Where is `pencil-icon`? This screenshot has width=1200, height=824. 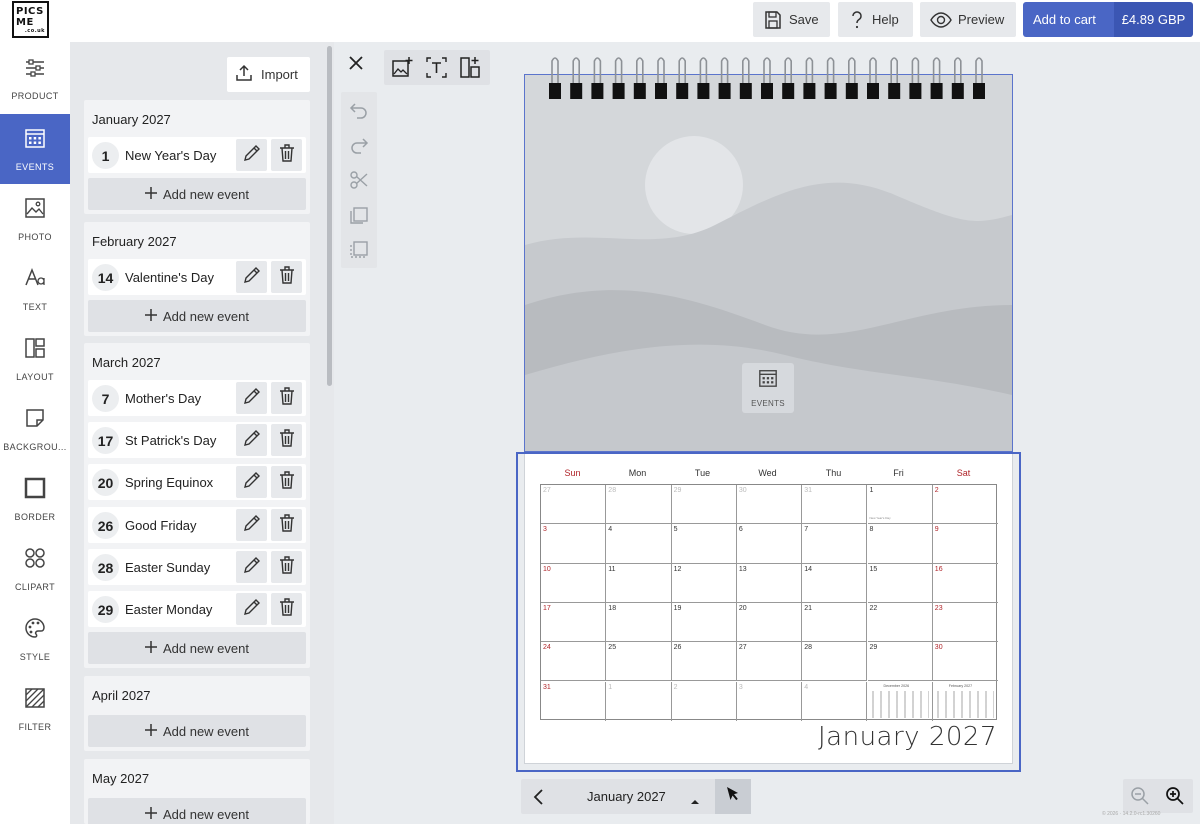
pencil-icon is located at coordinates (252, 525).